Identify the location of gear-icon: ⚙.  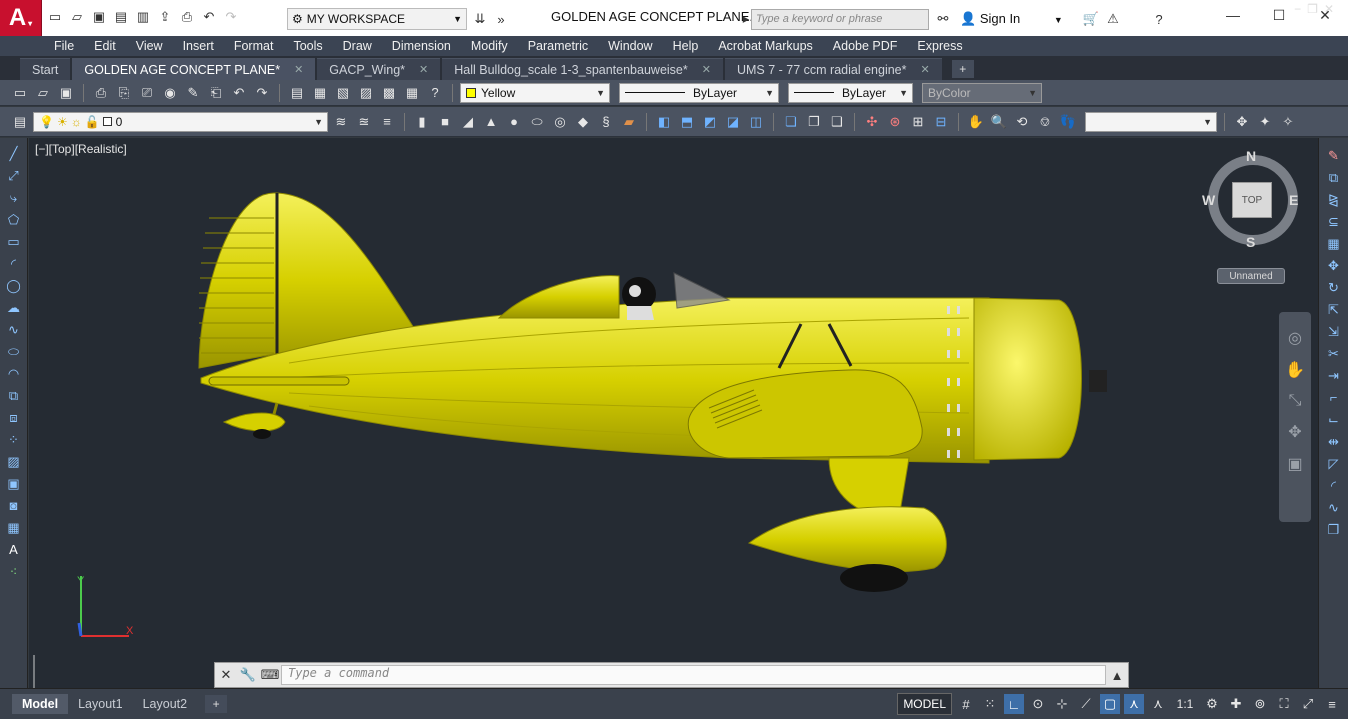
(1212, 704).